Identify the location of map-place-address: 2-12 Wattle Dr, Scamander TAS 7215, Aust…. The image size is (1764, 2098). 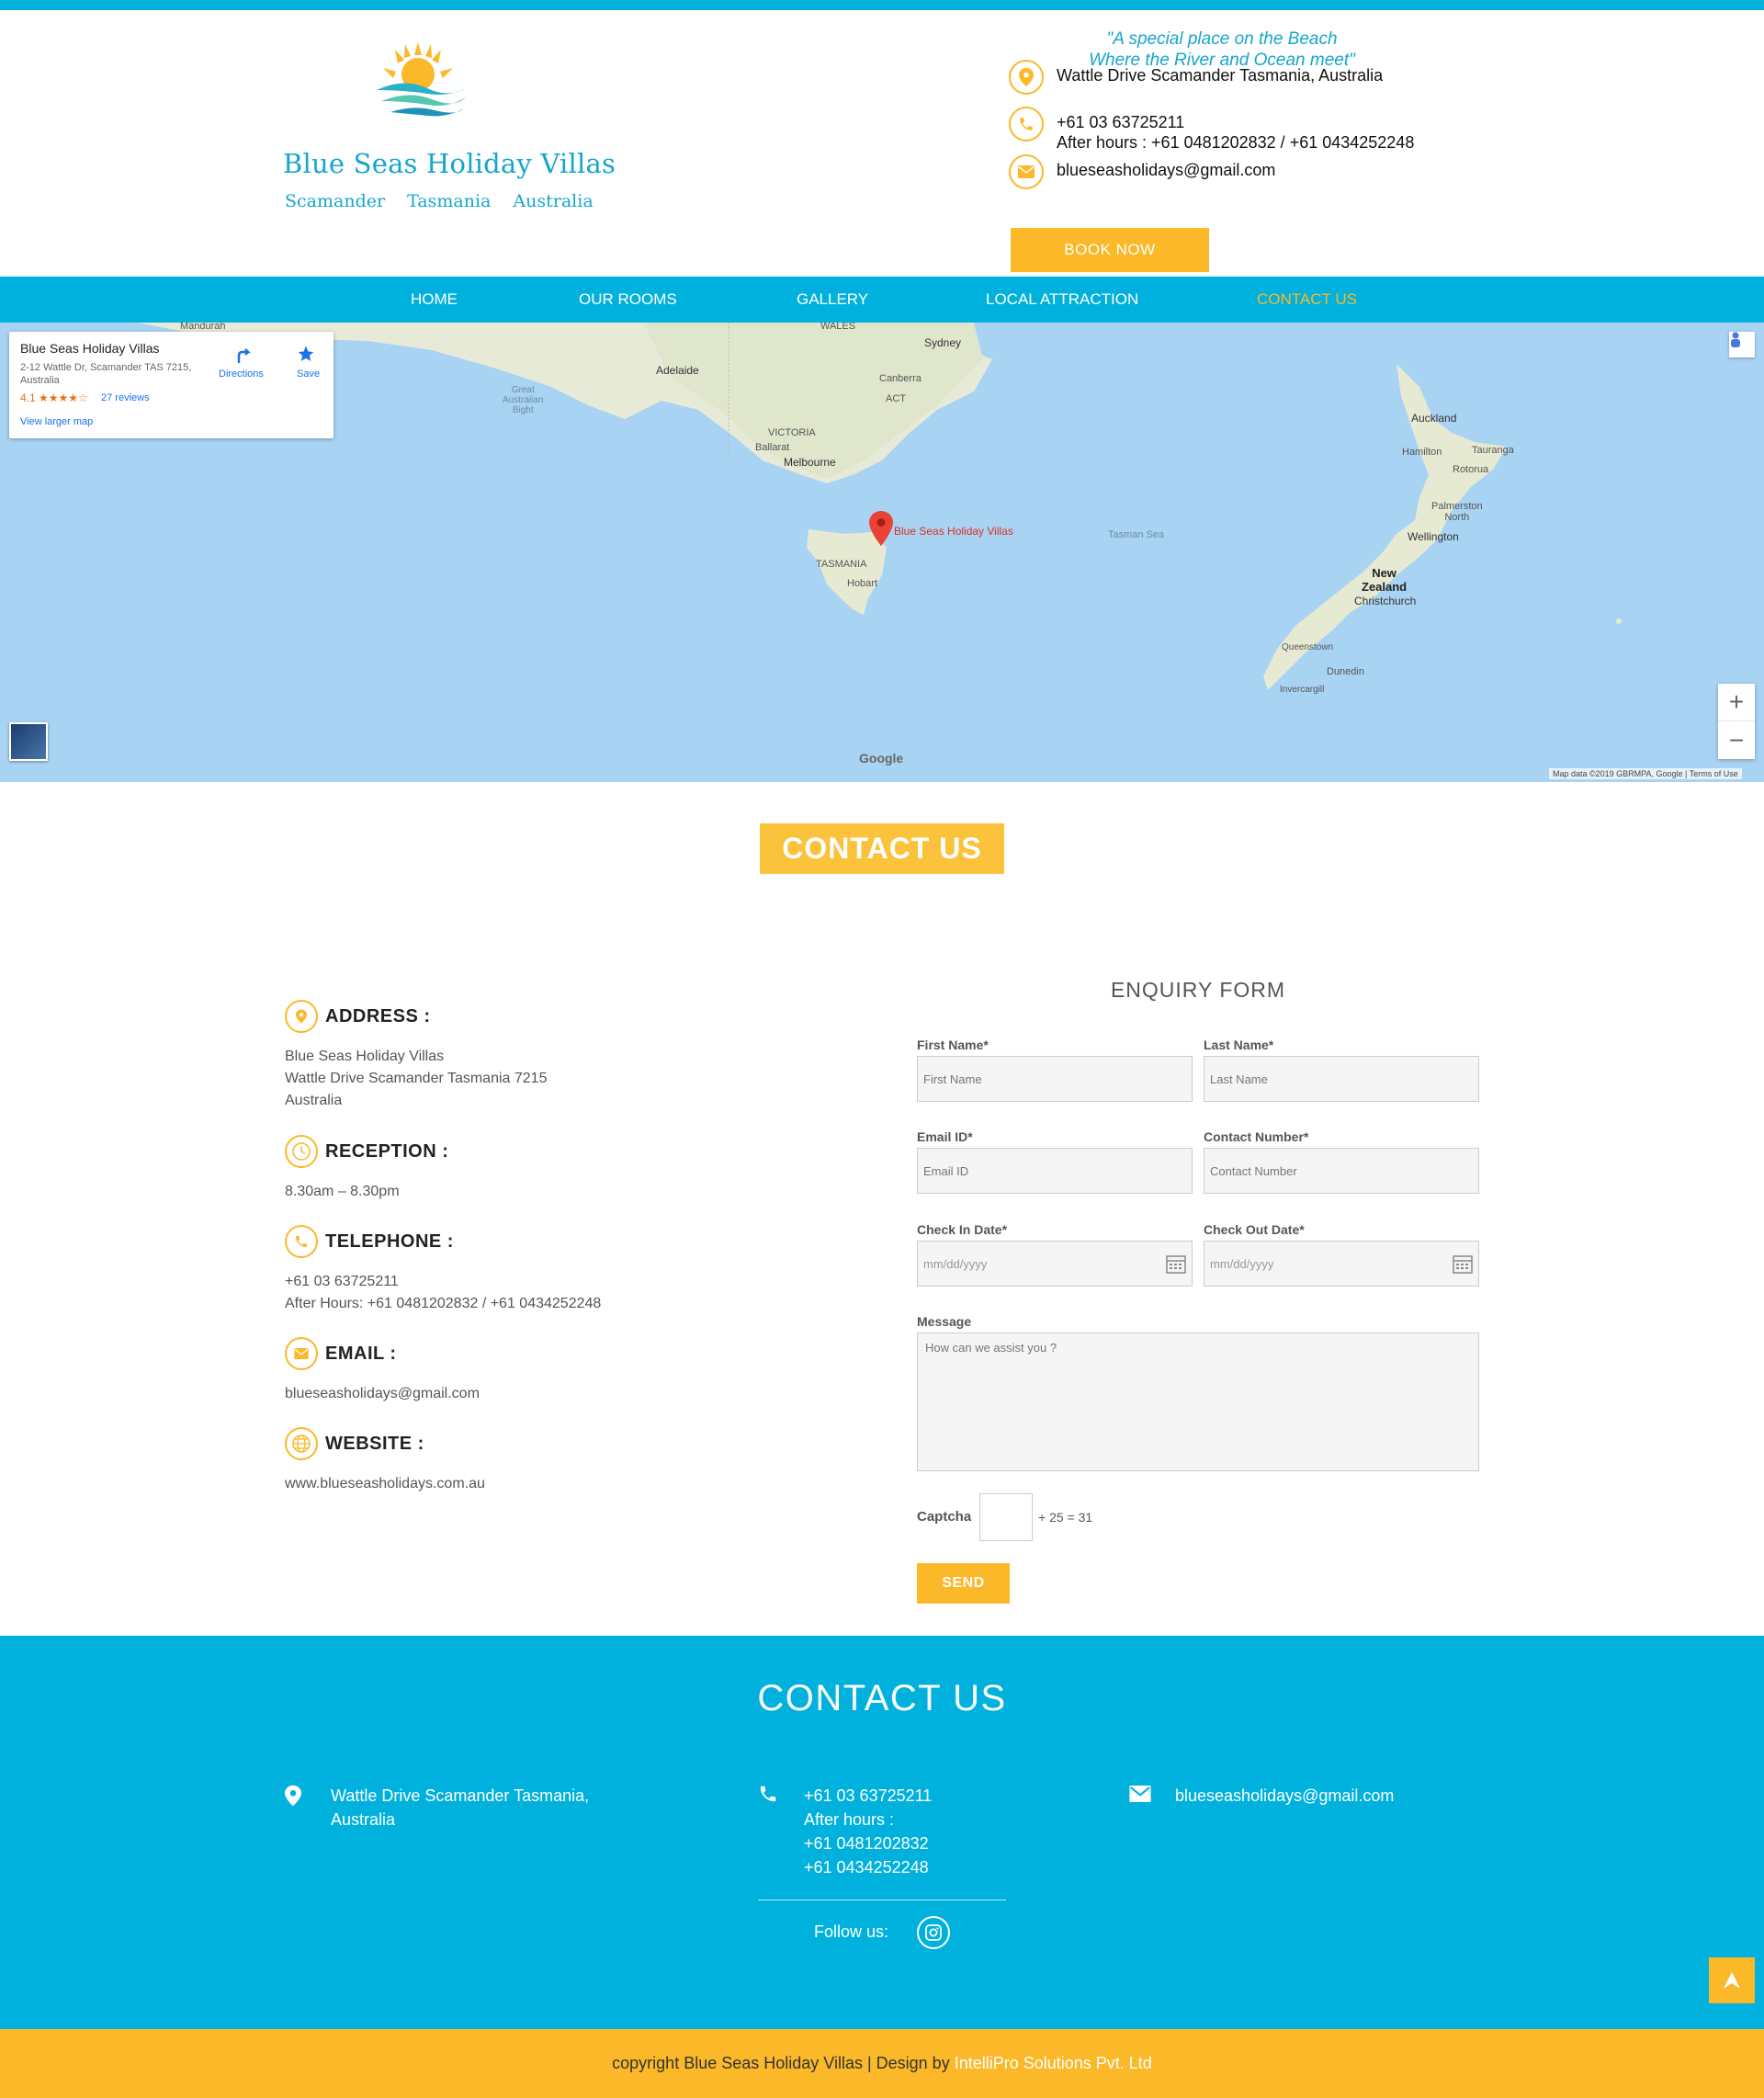
(106, 374).